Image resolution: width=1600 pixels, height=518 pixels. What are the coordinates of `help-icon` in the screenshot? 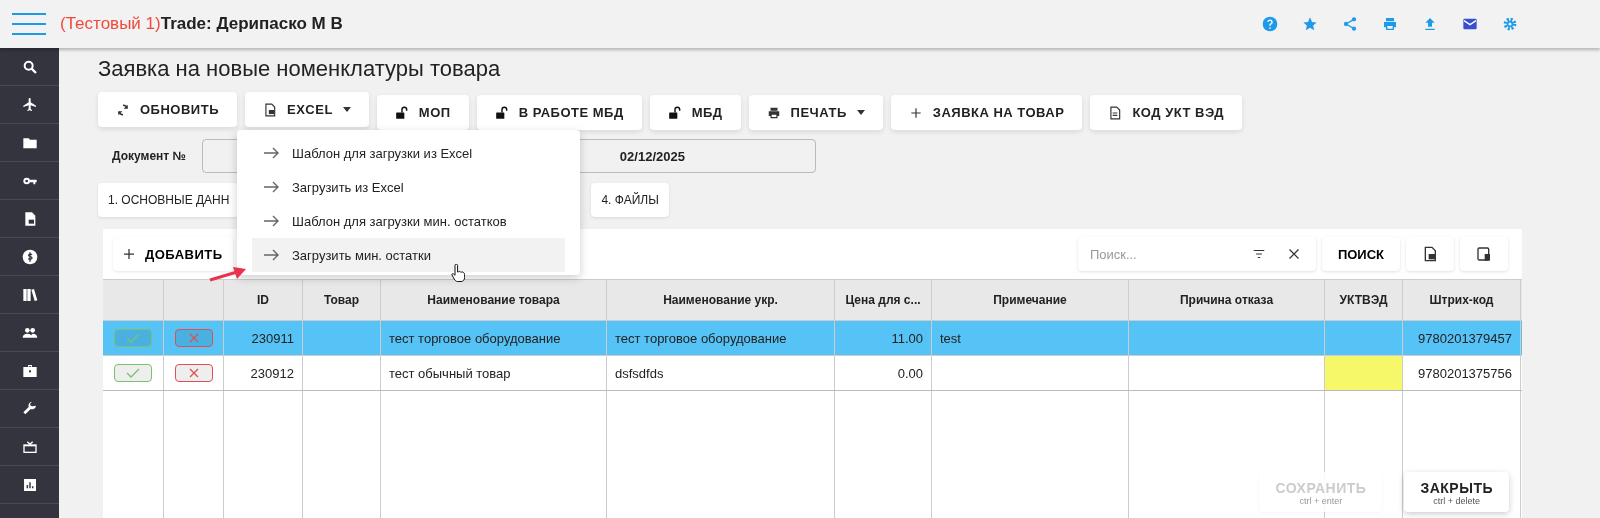 It's located at (1270, 24).